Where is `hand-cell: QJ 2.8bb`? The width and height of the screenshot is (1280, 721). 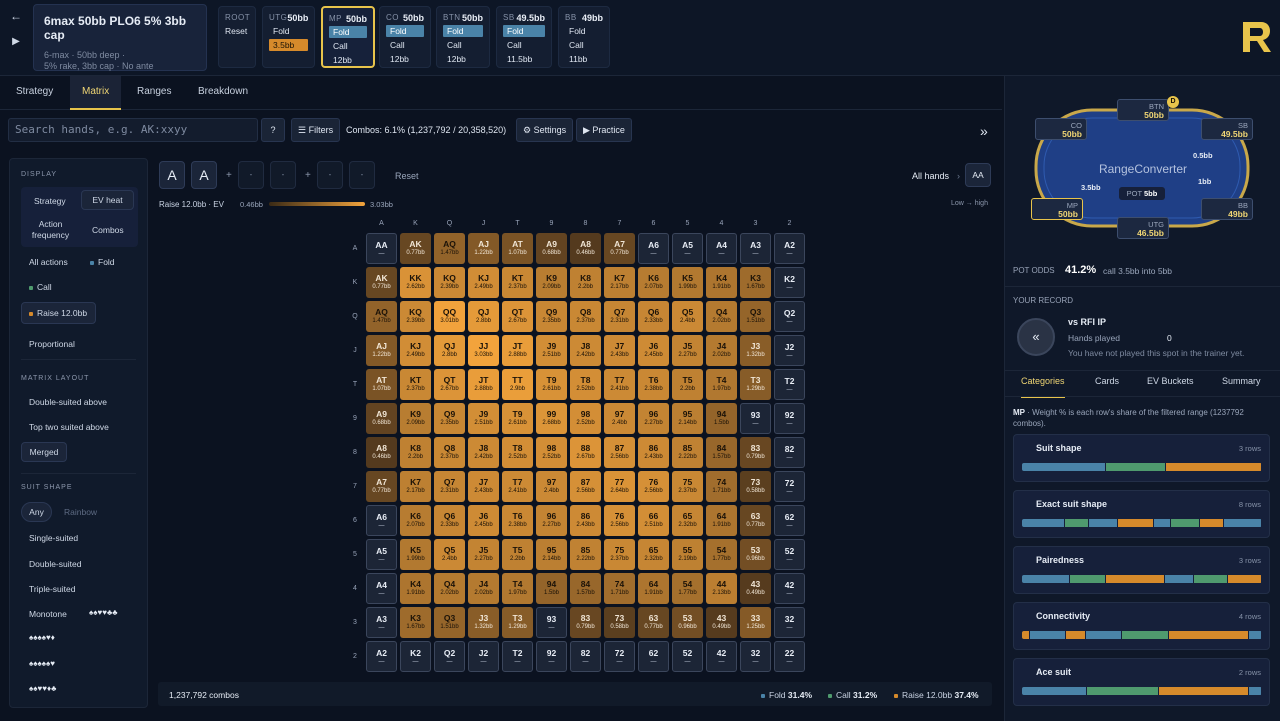 hand-cell: QJ 2.8bb is located at coordinates (449, 350).